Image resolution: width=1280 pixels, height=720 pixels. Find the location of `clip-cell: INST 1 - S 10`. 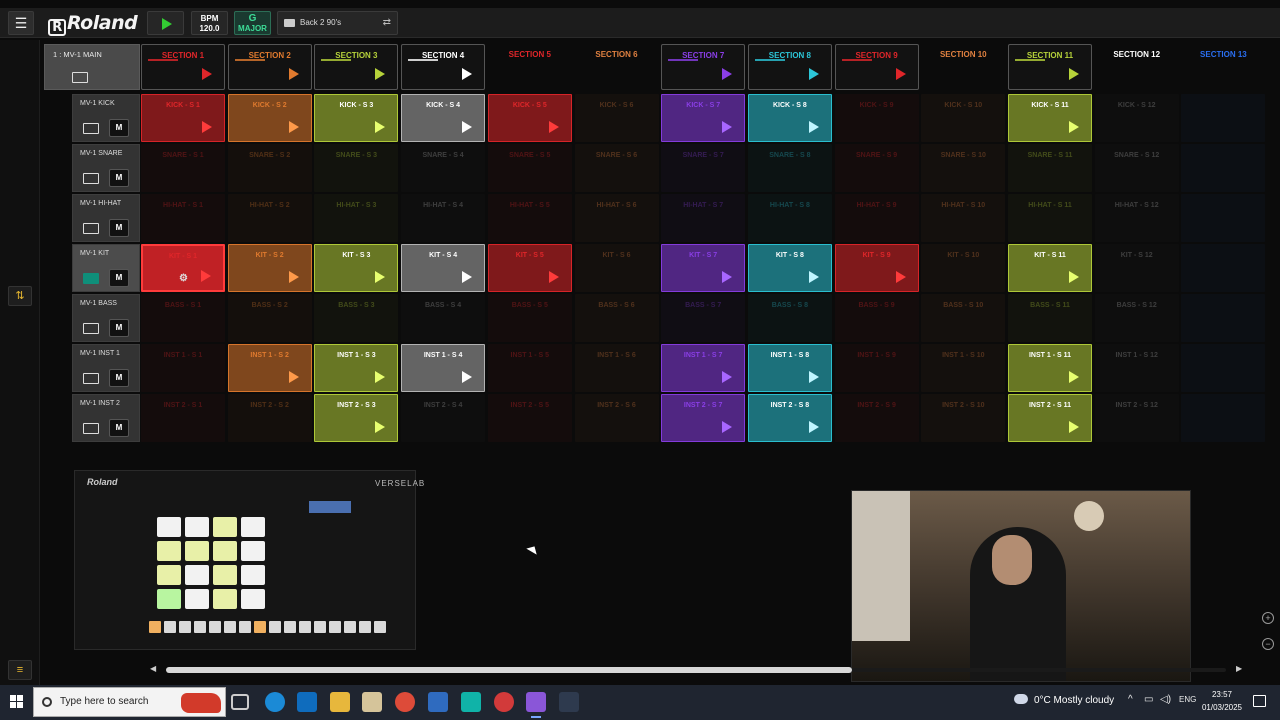

clip-cell: INST 1 - S 10 is located at coordinates (963, 368).